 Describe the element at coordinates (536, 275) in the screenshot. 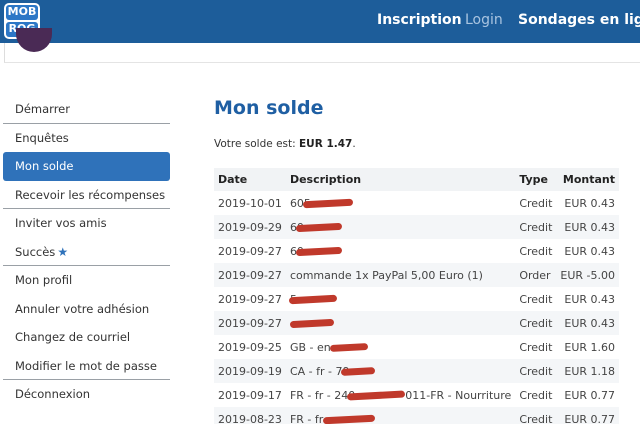

I see `cell-type: Order` at that location.